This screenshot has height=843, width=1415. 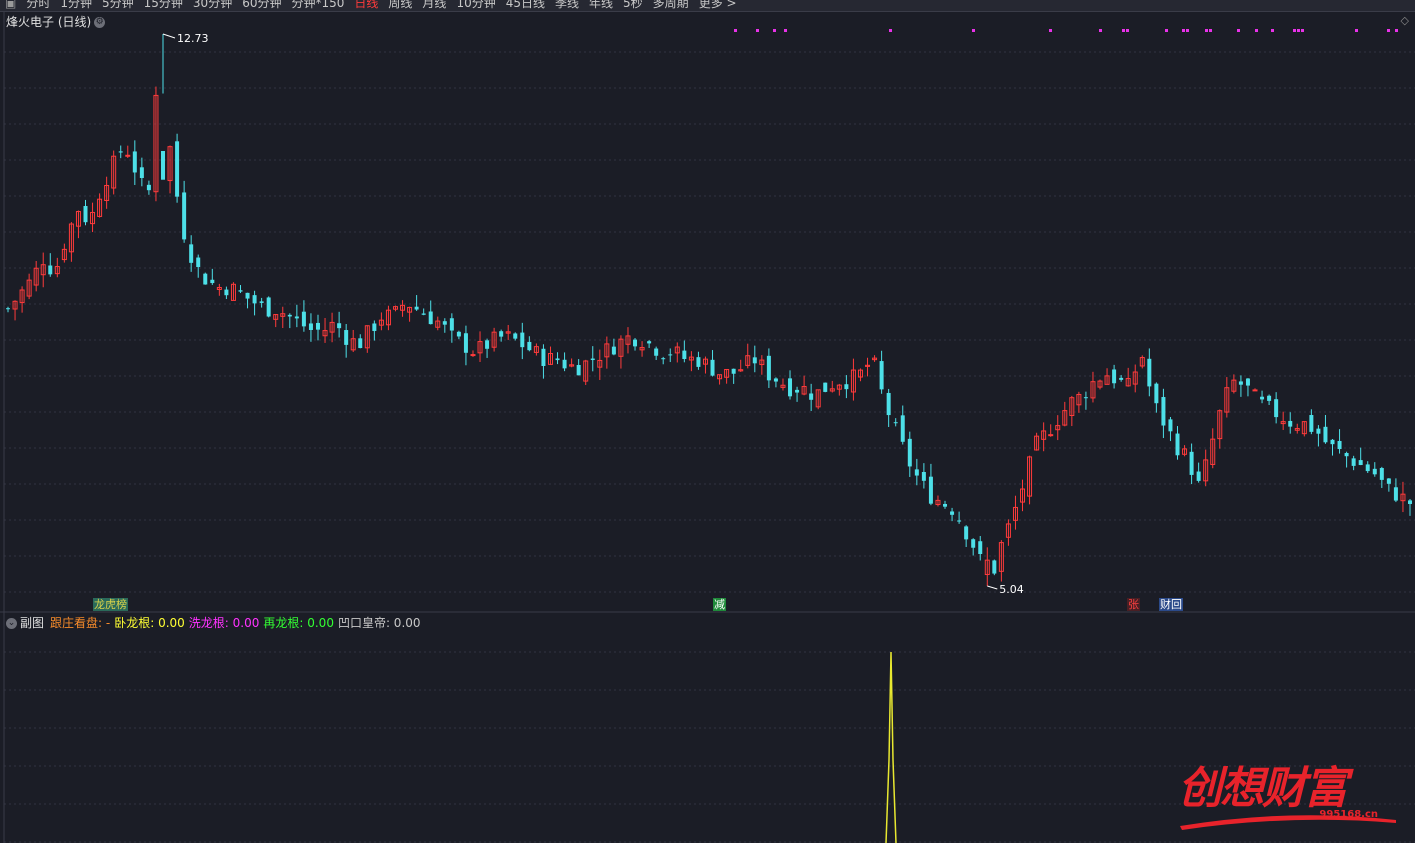 What do you see at coordinates (110, 604) in the screenshot?
I see `event-tag-dragon-tiger: 龙虎榜` at bounding box center [110, 604].